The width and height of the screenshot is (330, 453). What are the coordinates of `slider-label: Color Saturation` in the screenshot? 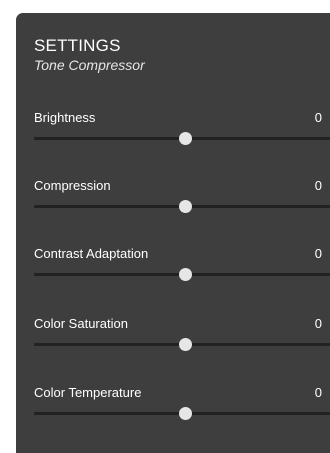 It's located at (81, 323).